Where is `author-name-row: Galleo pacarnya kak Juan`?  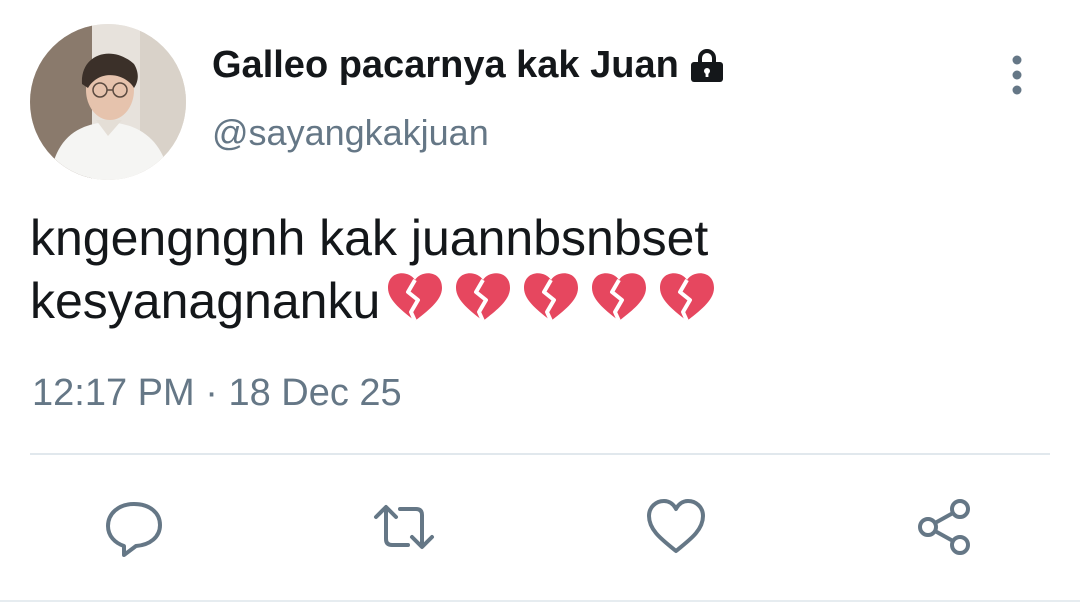 author-name-row: Galleo pacarnya kak Juan is located at coordinates (469, 65).